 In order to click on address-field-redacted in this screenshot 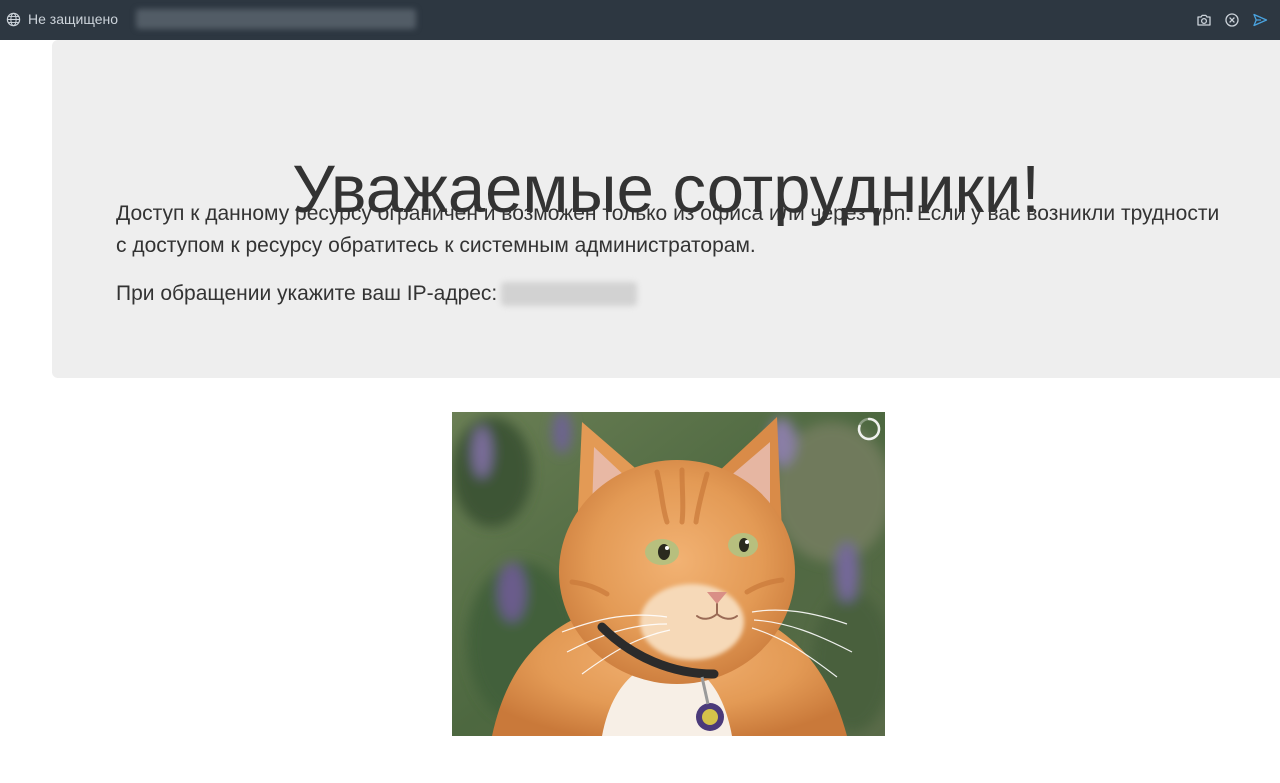, I will do `click(276, 19)`.